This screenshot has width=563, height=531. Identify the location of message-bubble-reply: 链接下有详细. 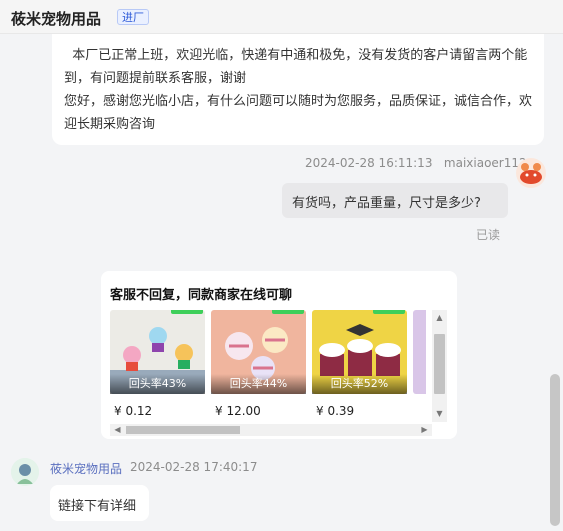
(99, 503).